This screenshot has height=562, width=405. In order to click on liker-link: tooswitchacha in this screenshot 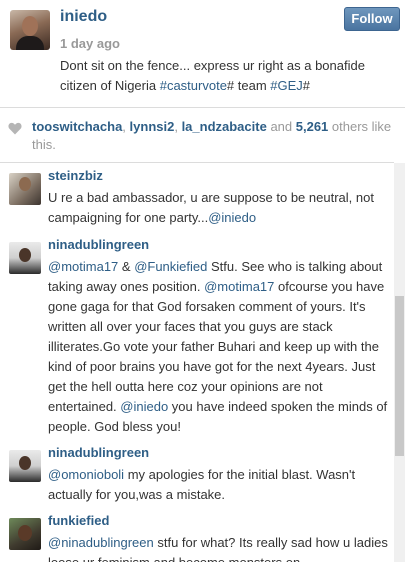, I will do `click(77, 126)`.